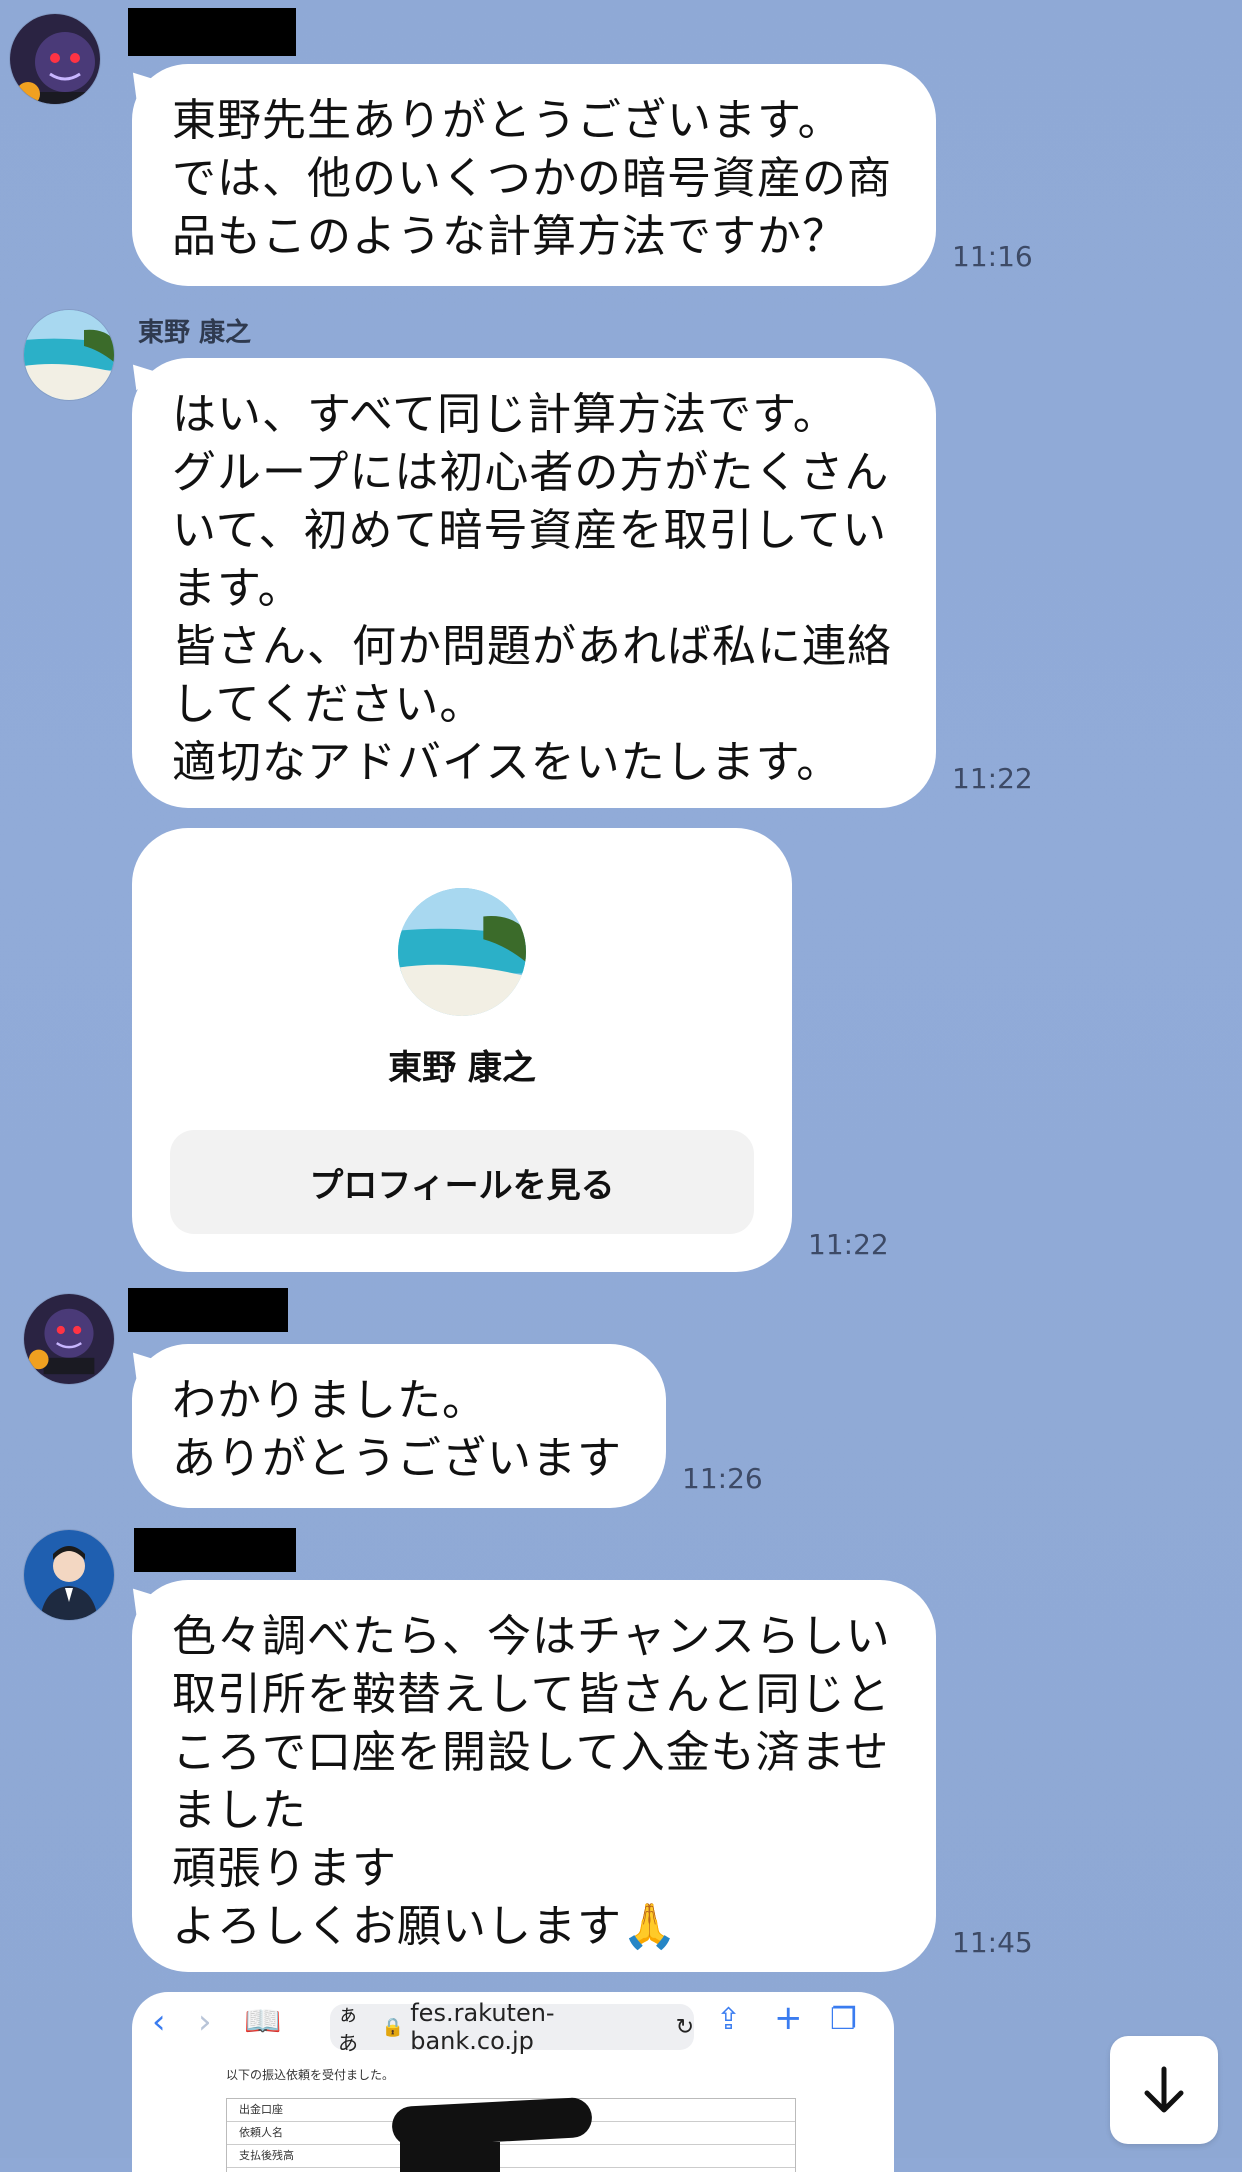 Image resolution: width=1242 pixels, height=2172 pixels. Describe the element at coordinates (992, 1942) in the screenshot. I see `message-time: 11:45` at that location.